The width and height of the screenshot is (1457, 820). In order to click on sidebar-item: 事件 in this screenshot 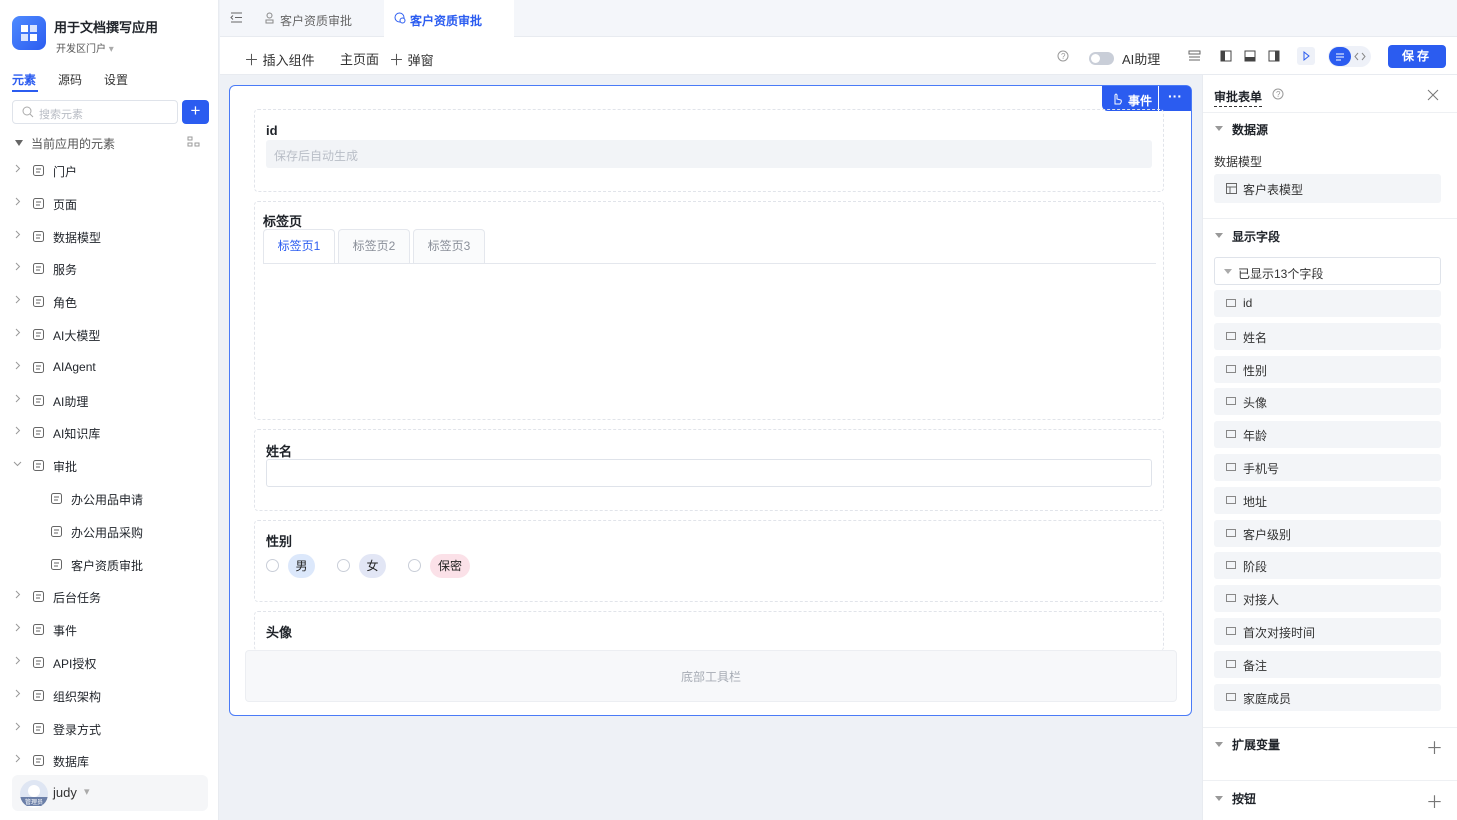, I will do `click(109, 630)`.